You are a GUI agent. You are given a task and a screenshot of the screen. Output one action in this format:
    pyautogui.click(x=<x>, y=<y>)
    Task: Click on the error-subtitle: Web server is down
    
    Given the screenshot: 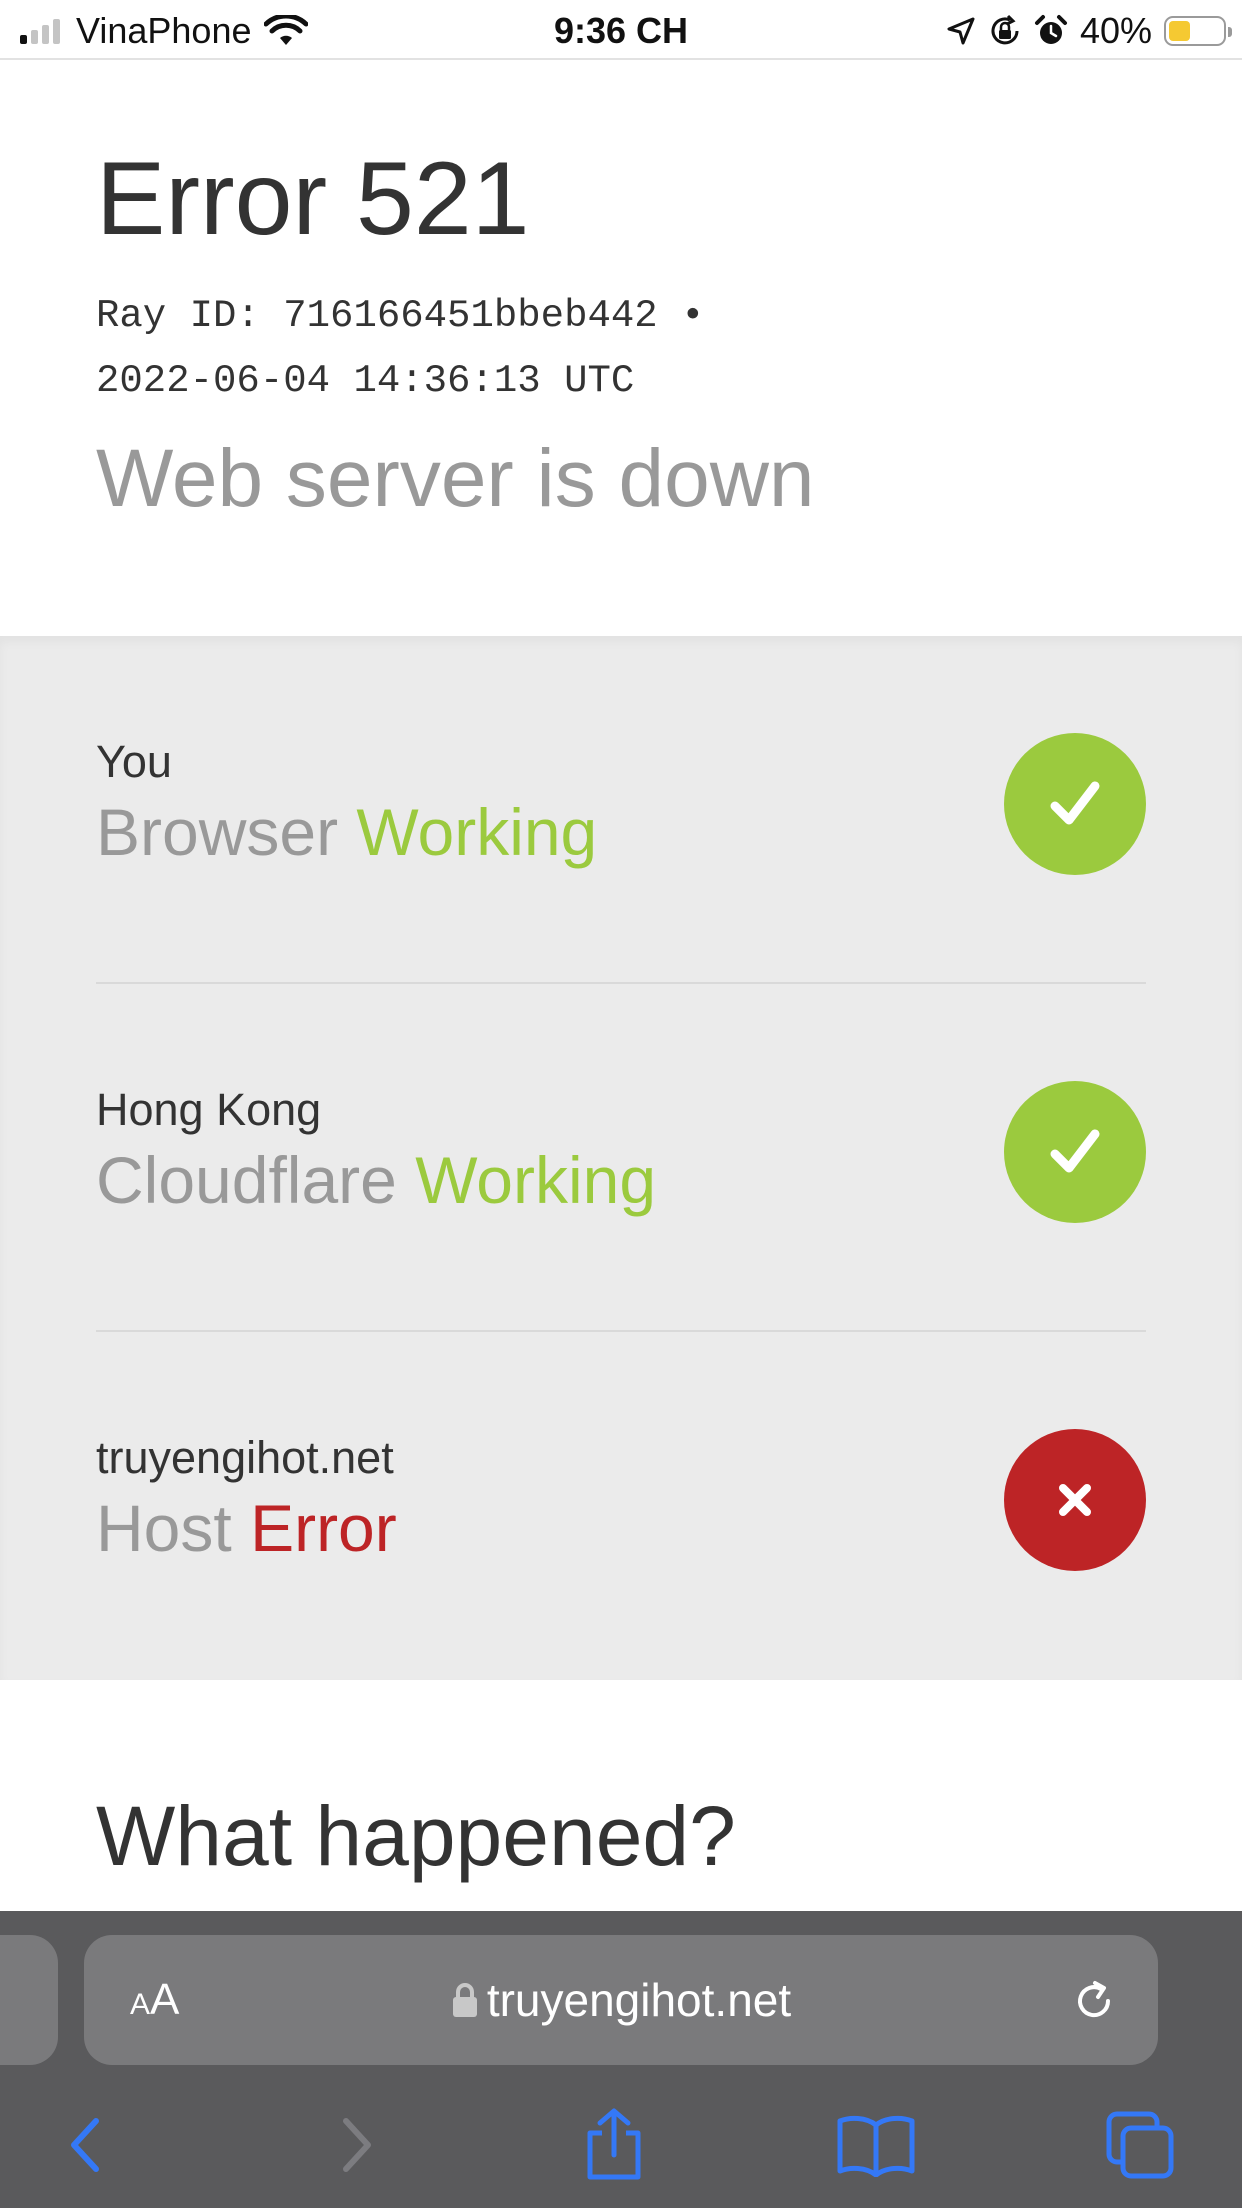 What is the action you would take?
    pyautogui.click(x=455, y=478)
    